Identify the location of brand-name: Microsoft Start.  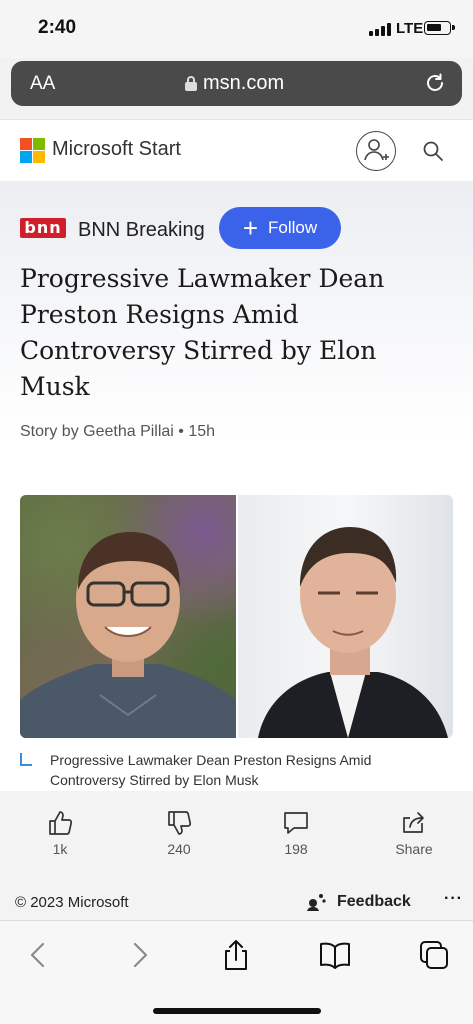
(116, 149).